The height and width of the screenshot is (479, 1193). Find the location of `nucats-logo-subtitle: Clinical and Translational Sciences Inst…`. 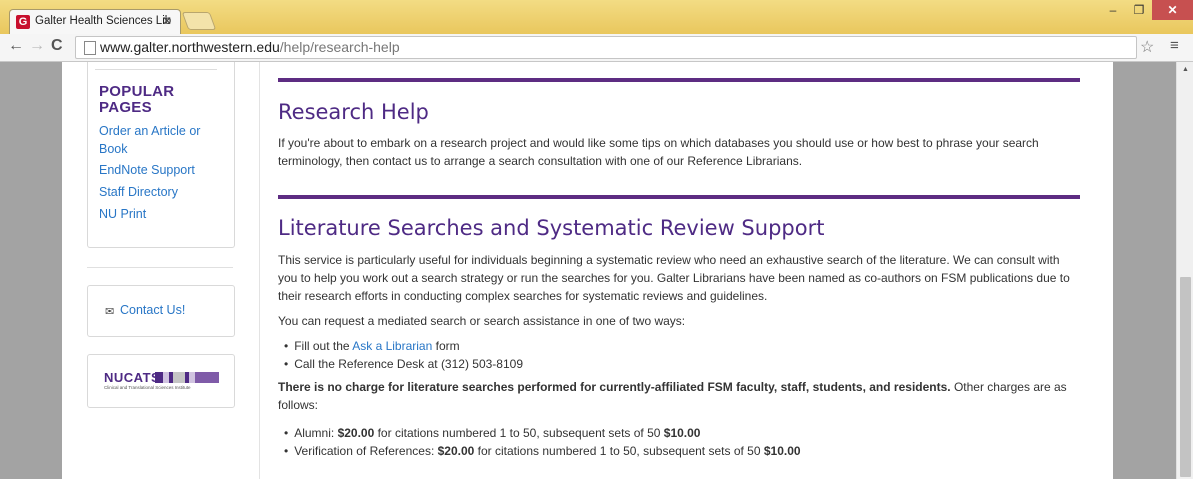

nucats-logo-subtitle: Clinical and Translational Sciences Inst… is located at coordinates (147, 387).